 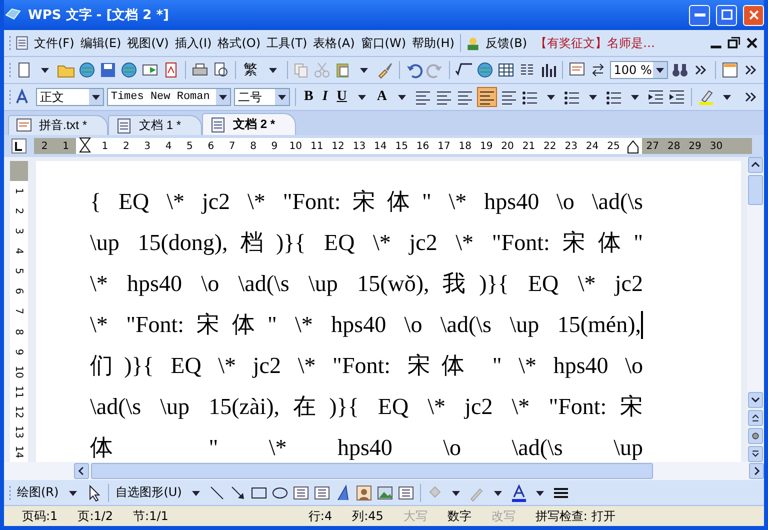 What do you see at coordinates (677, 97) in the screenshot?
I see `increase-indent-icon` at bounding box center [677, 97].